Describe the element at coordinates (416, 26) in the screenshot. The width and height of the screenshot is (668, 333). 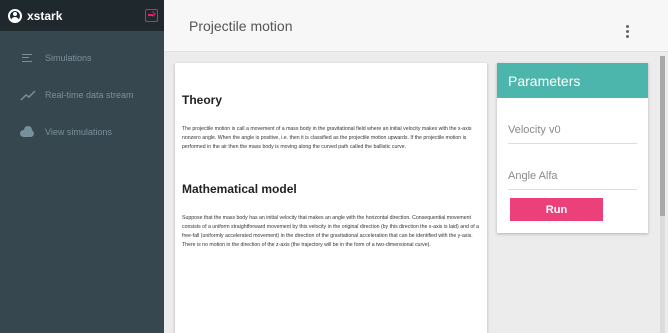
I see `topbar: Projectile motion` at that location.